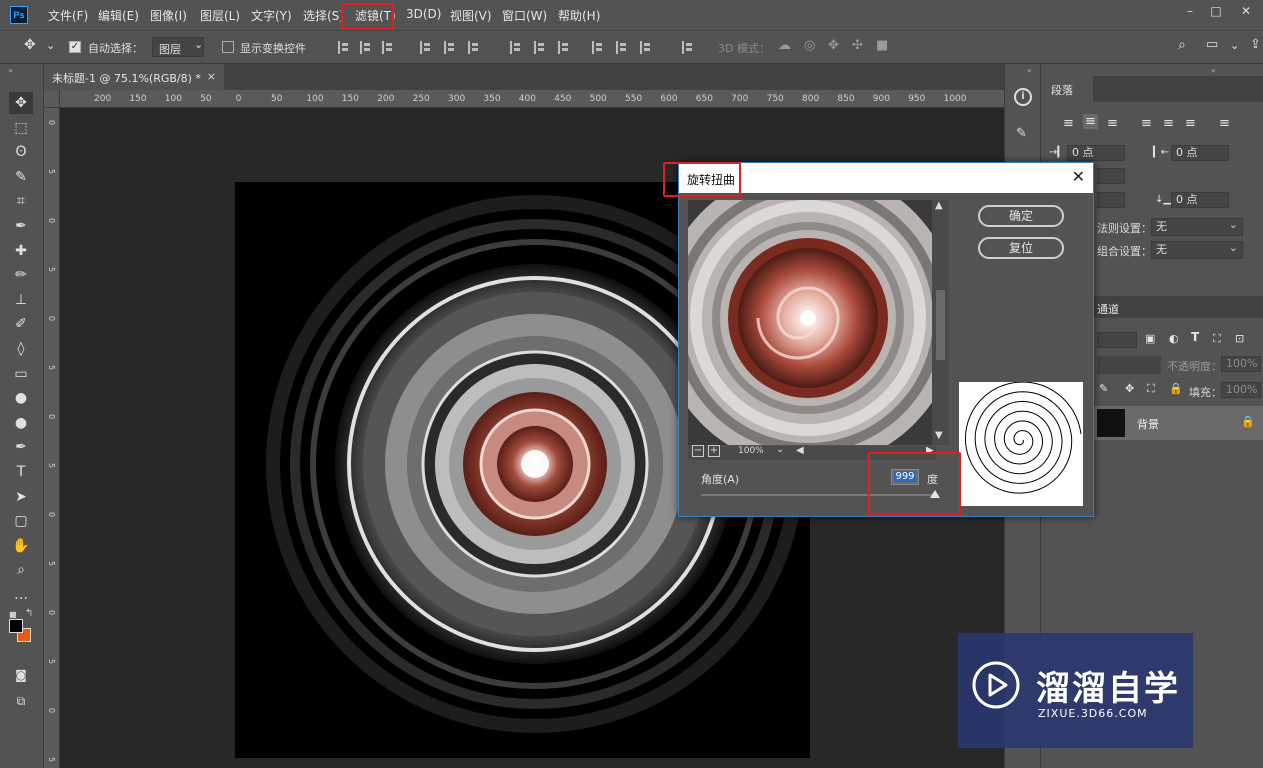 Image resolution: width=1263 pixels, height=768 pixels. Describe the element at coordinates (1117, 340) in the screenshot. I see `layer-filter-field` at that location.